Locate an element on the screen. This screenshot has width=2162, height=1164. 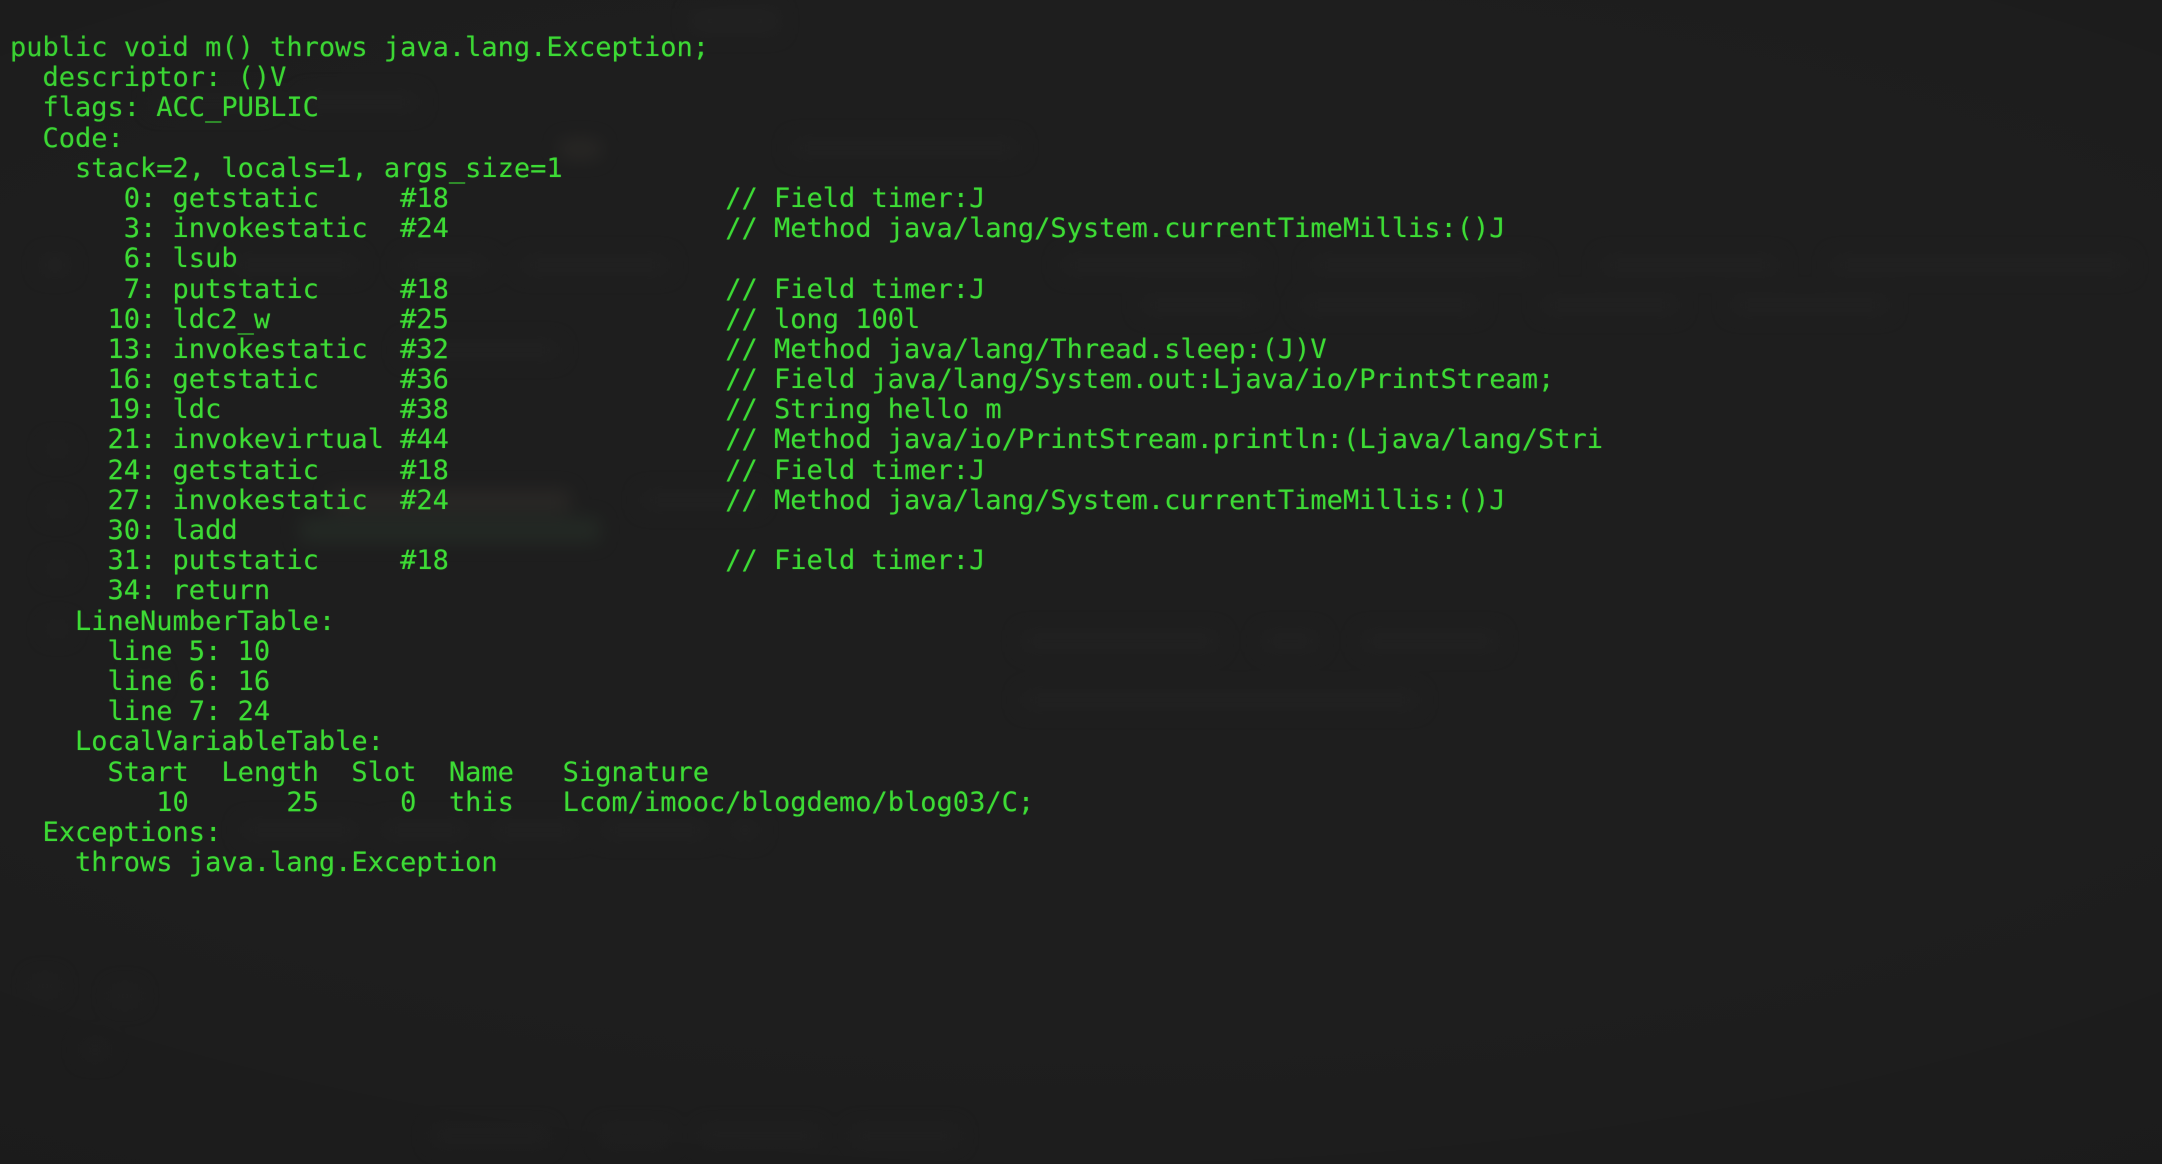
console-line: LineNumberTable: is located at coordinates (173, 621).